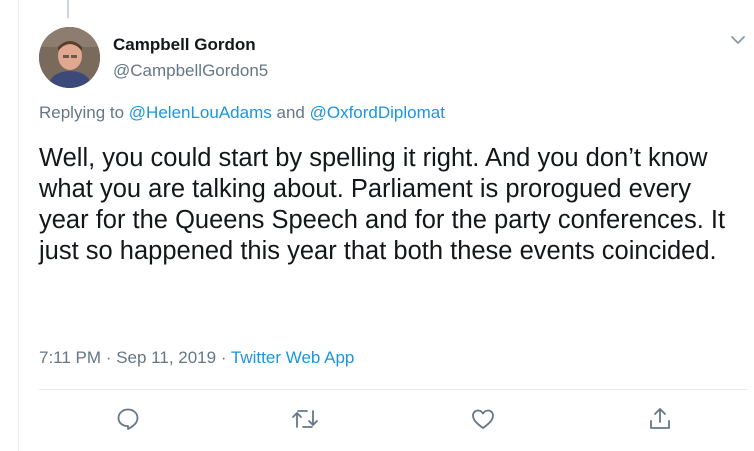 The image size is (754, 451). What do you see at coordinates (292, 357) in the screenshot?
I see `tweet-source-link: Twitter Web App` at bounding box center [292, 357].